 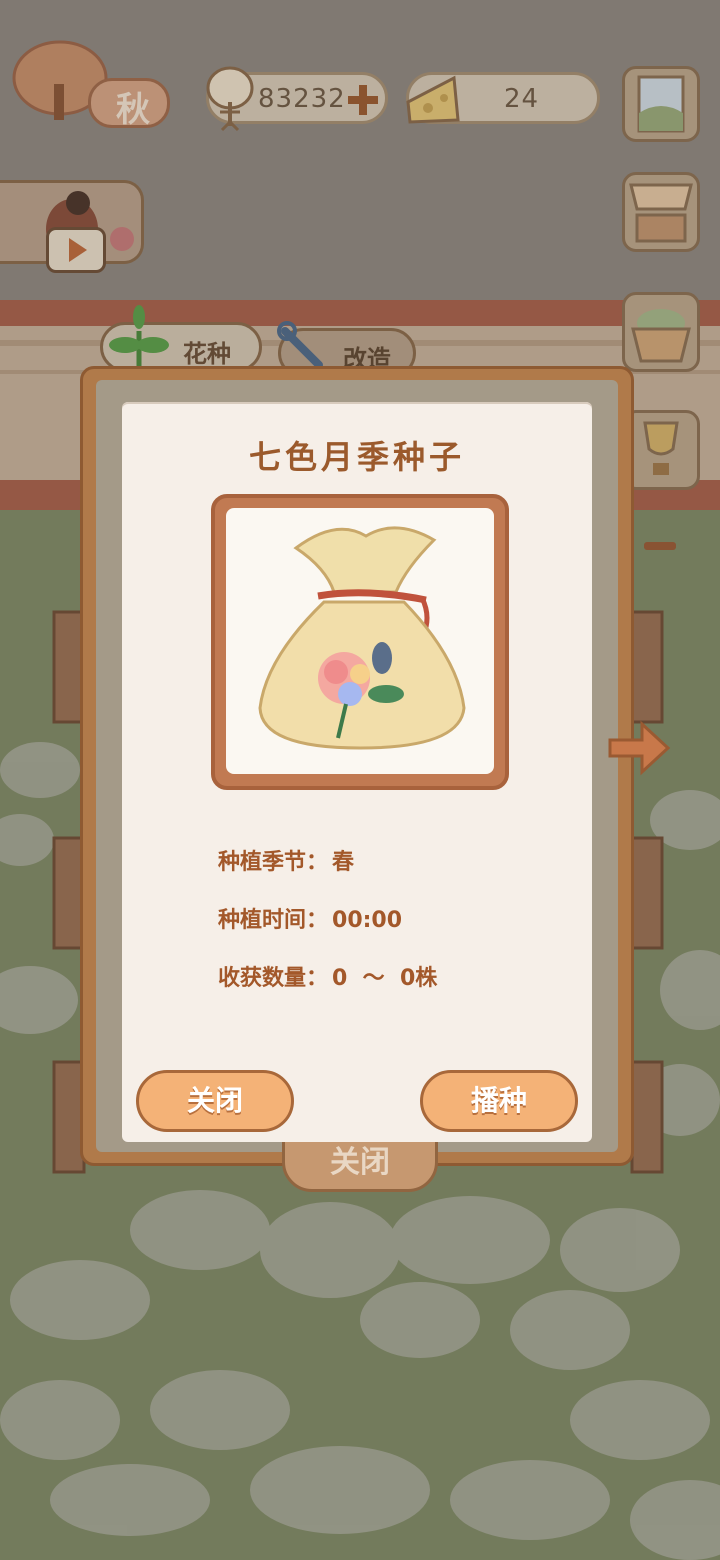 I want to click on seed-image-area, so click(x=360, y=641).